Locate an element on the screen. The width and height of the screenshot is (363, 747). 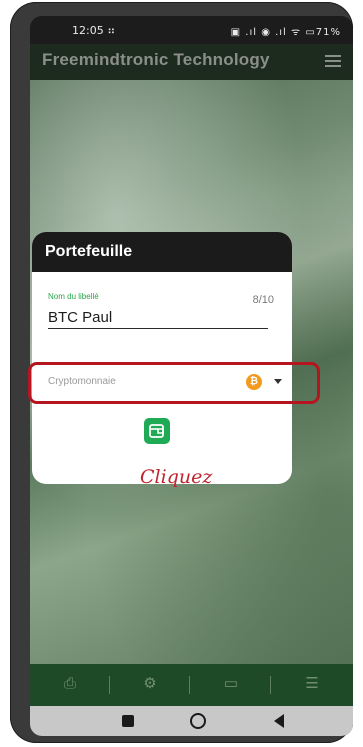
printer-icon: ⎙ is located at coordinates (69, 683).